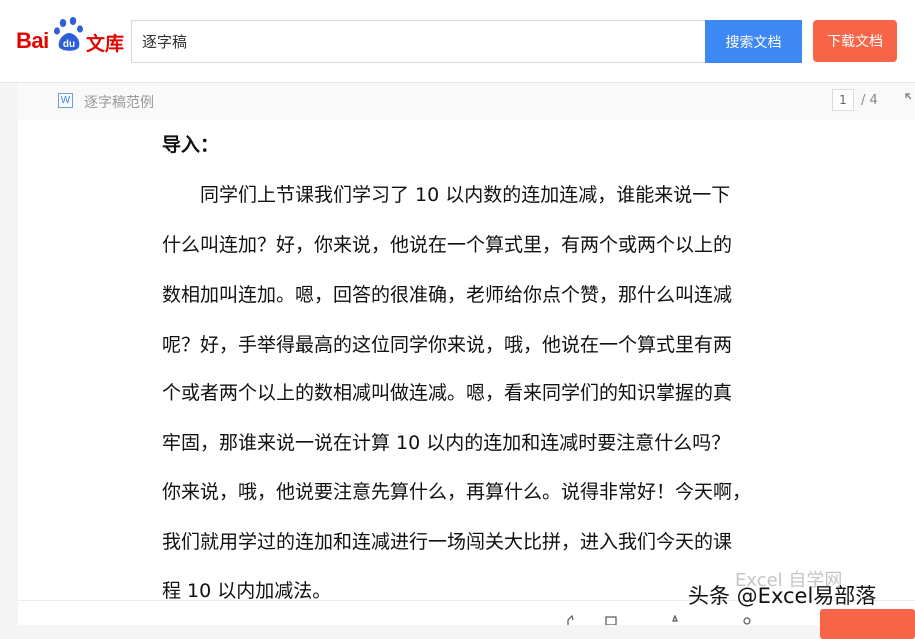 Image resolution: width=915 pixels, height=639 pixels. I want to click on watermark-text: 头条 @Excel易部落, so click(782, 596).